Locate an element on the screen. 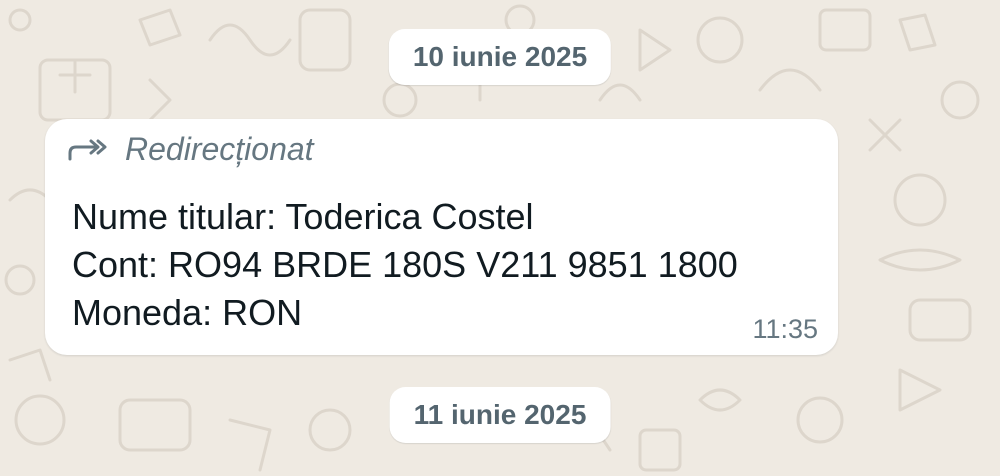 The width and height of the screenshot is (1000, 476). date-separator: 10 iunie 2025 is located at coordinates (500, 57).